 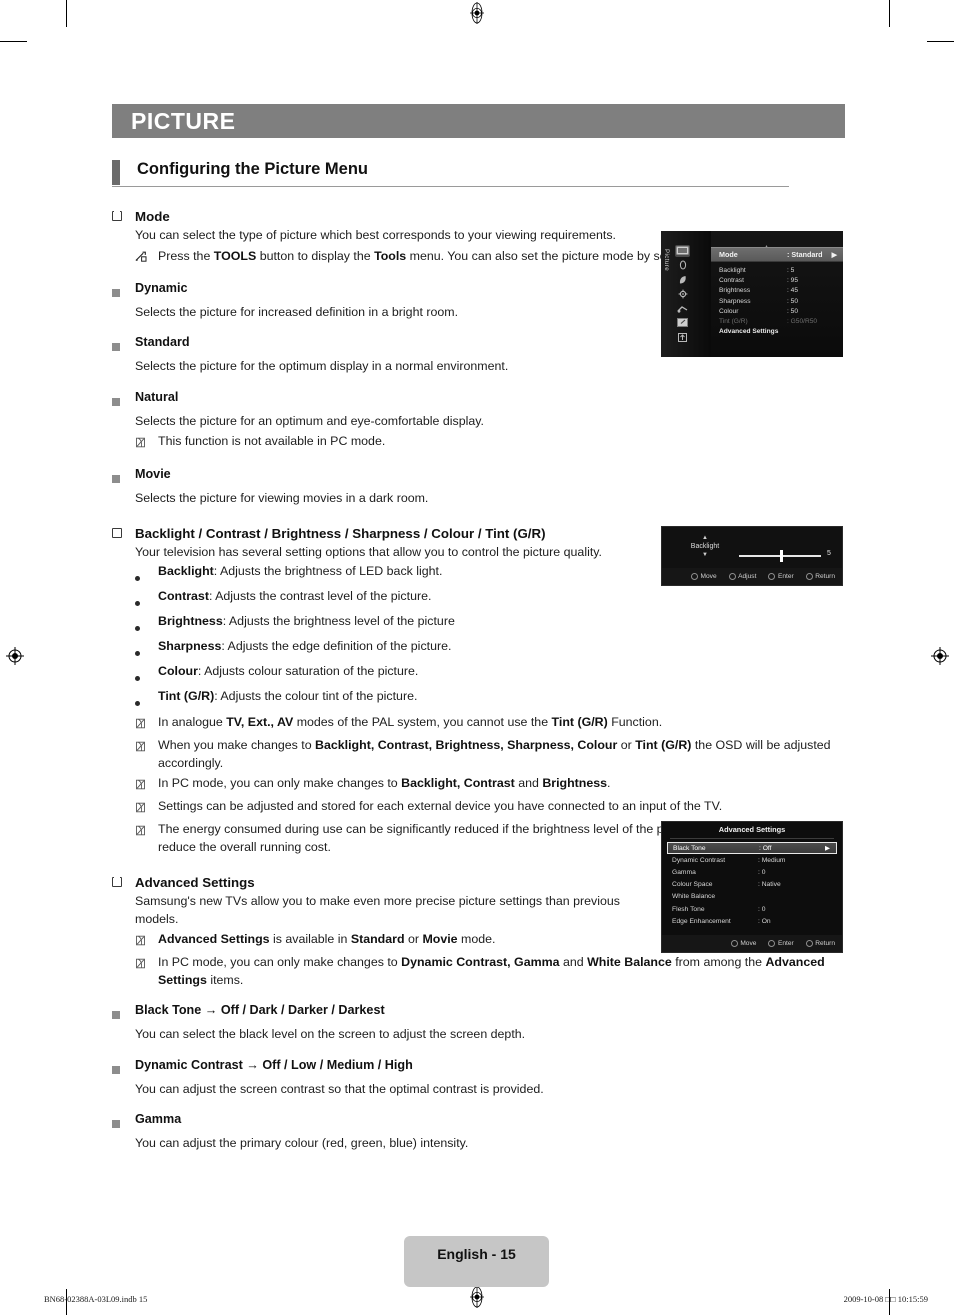 What do you see at coordinates (805, 254) in the screenshot?
I see `osd-row-mode-value: : Standard` at bounding box center [805, 254].